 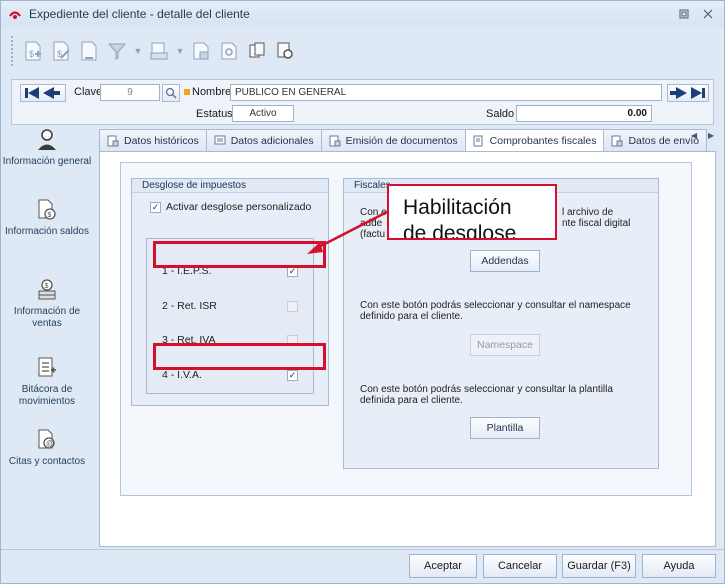 I want to click on ret-isr-checkbox, so click(x=292, y=306).